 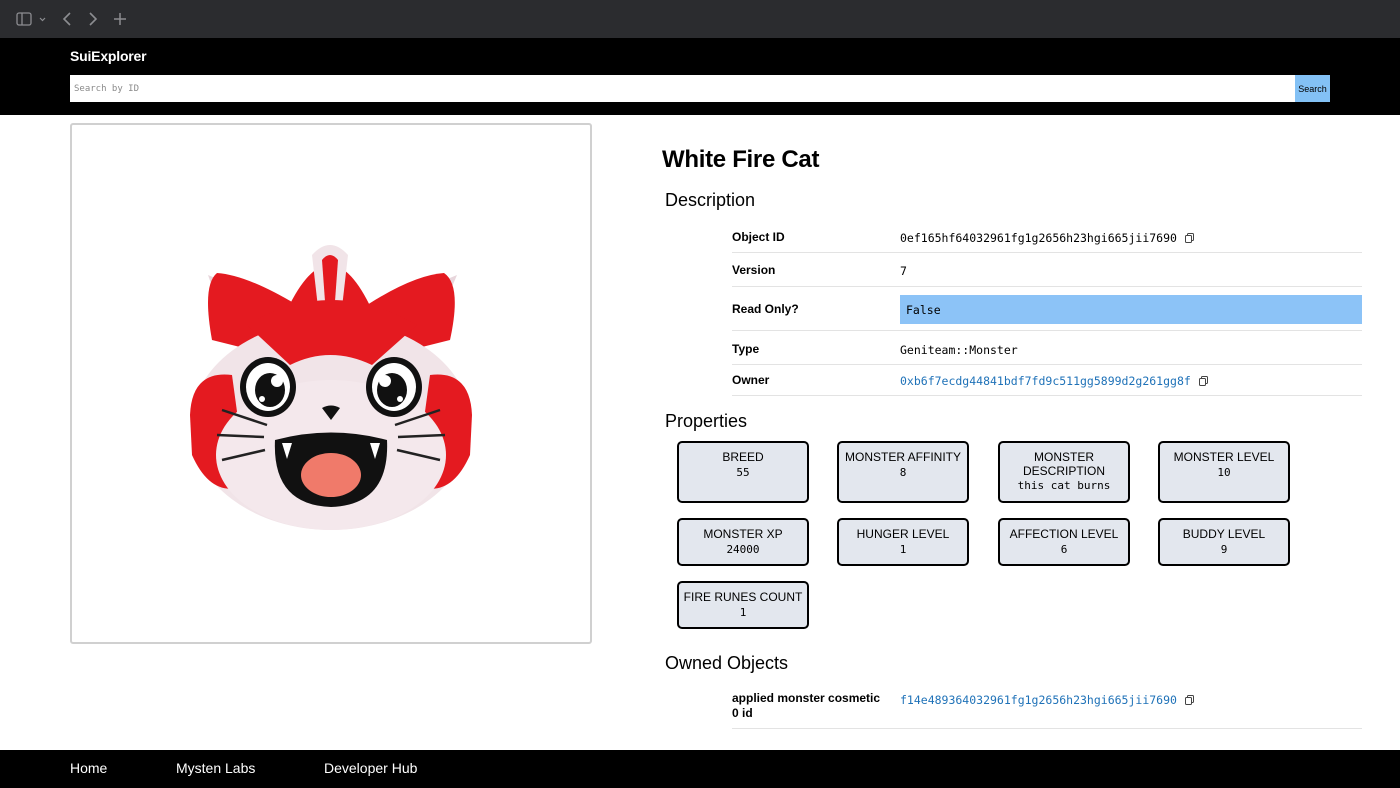 I want to click on description-heading: Description, so click(x=710, y=200).